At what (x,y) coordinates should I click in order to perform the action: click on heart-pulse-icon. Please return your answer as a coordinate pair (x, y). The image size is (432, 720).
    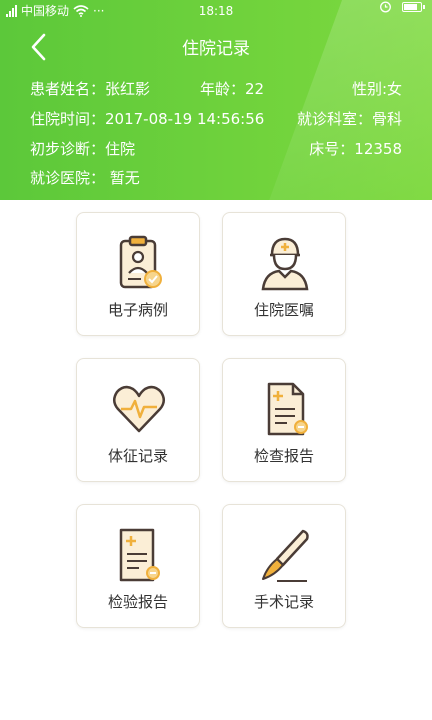
    Looking at the image, I should click on (139, 409).